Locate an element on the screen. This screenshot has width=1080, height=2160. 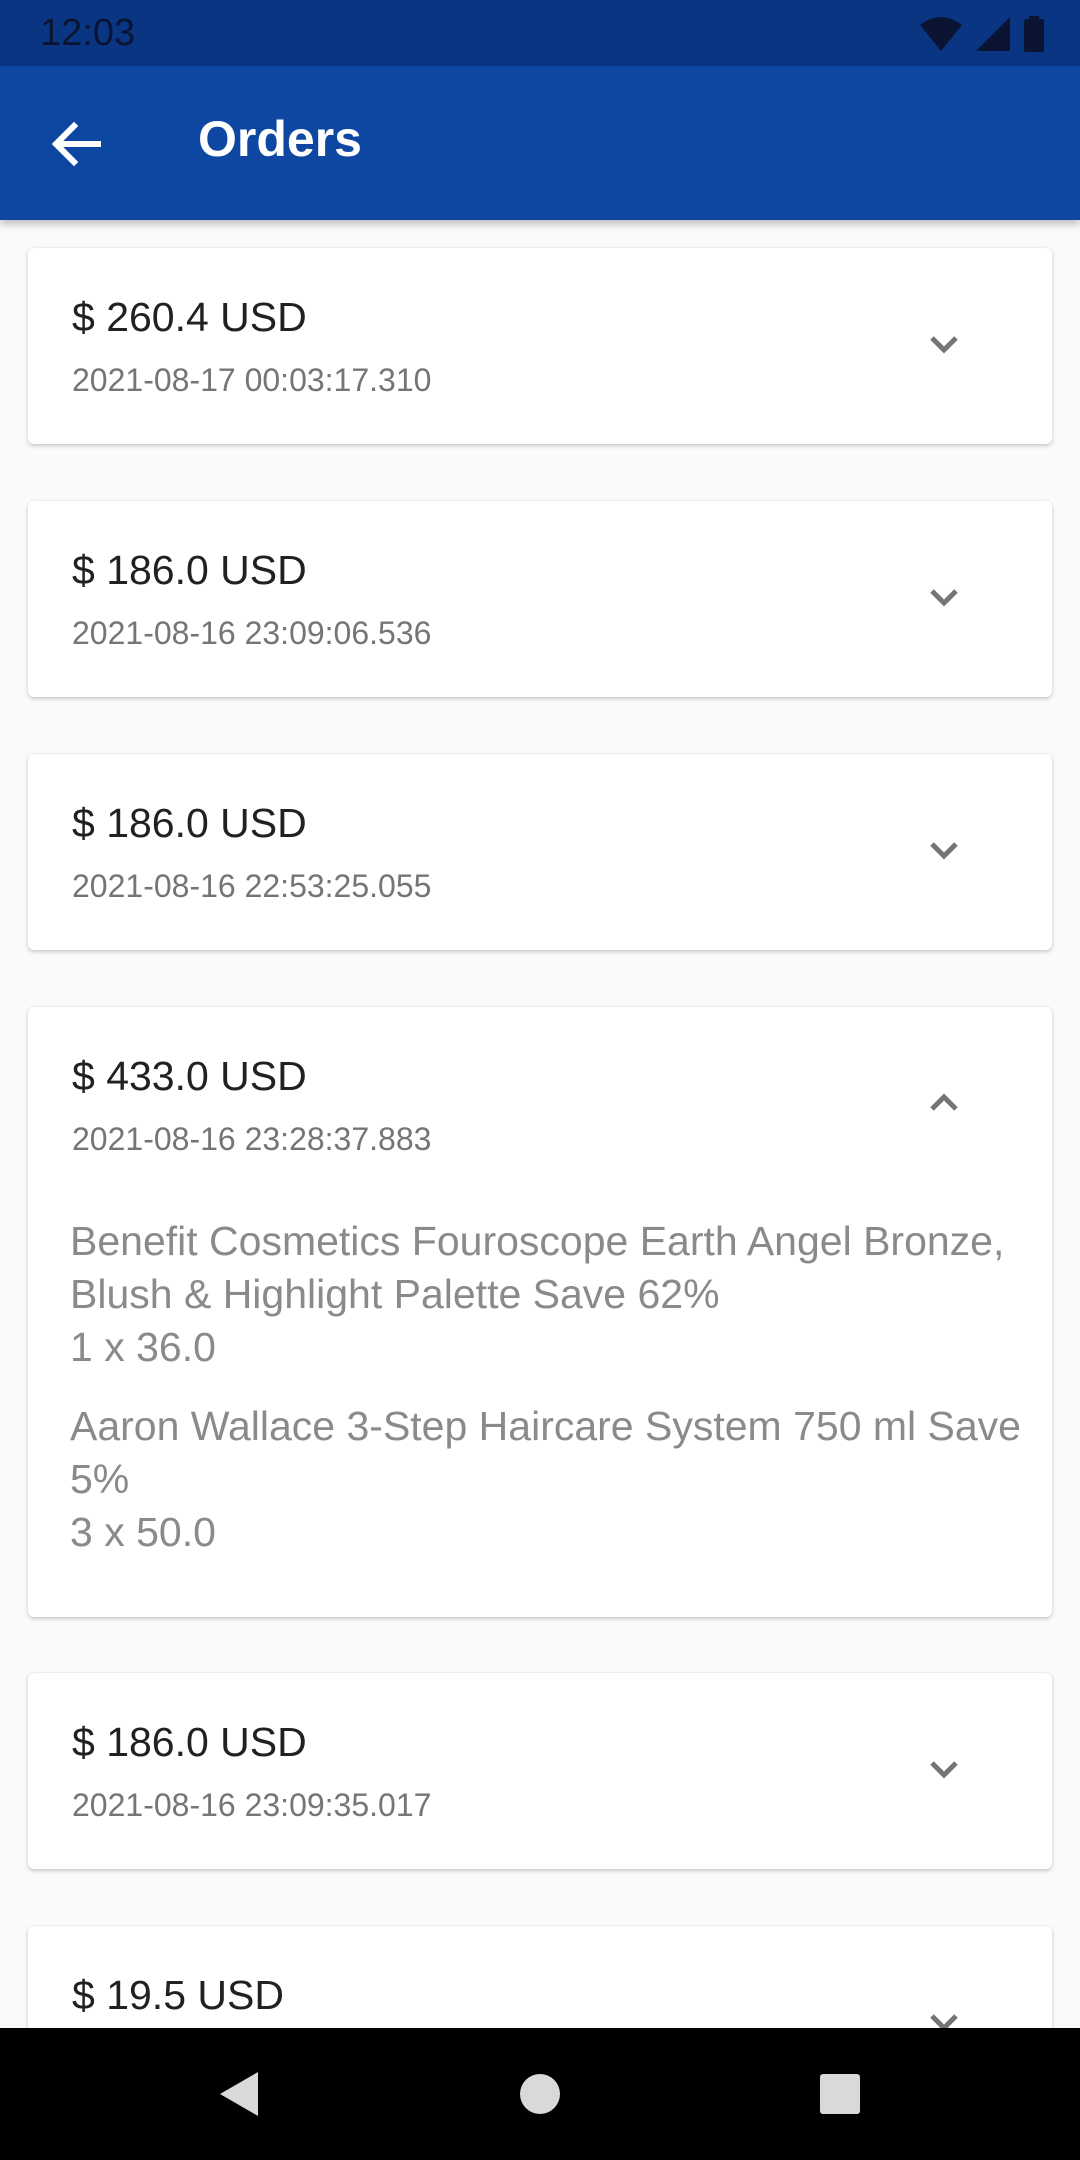
battery-icon is located at coordinates (1034, 34).